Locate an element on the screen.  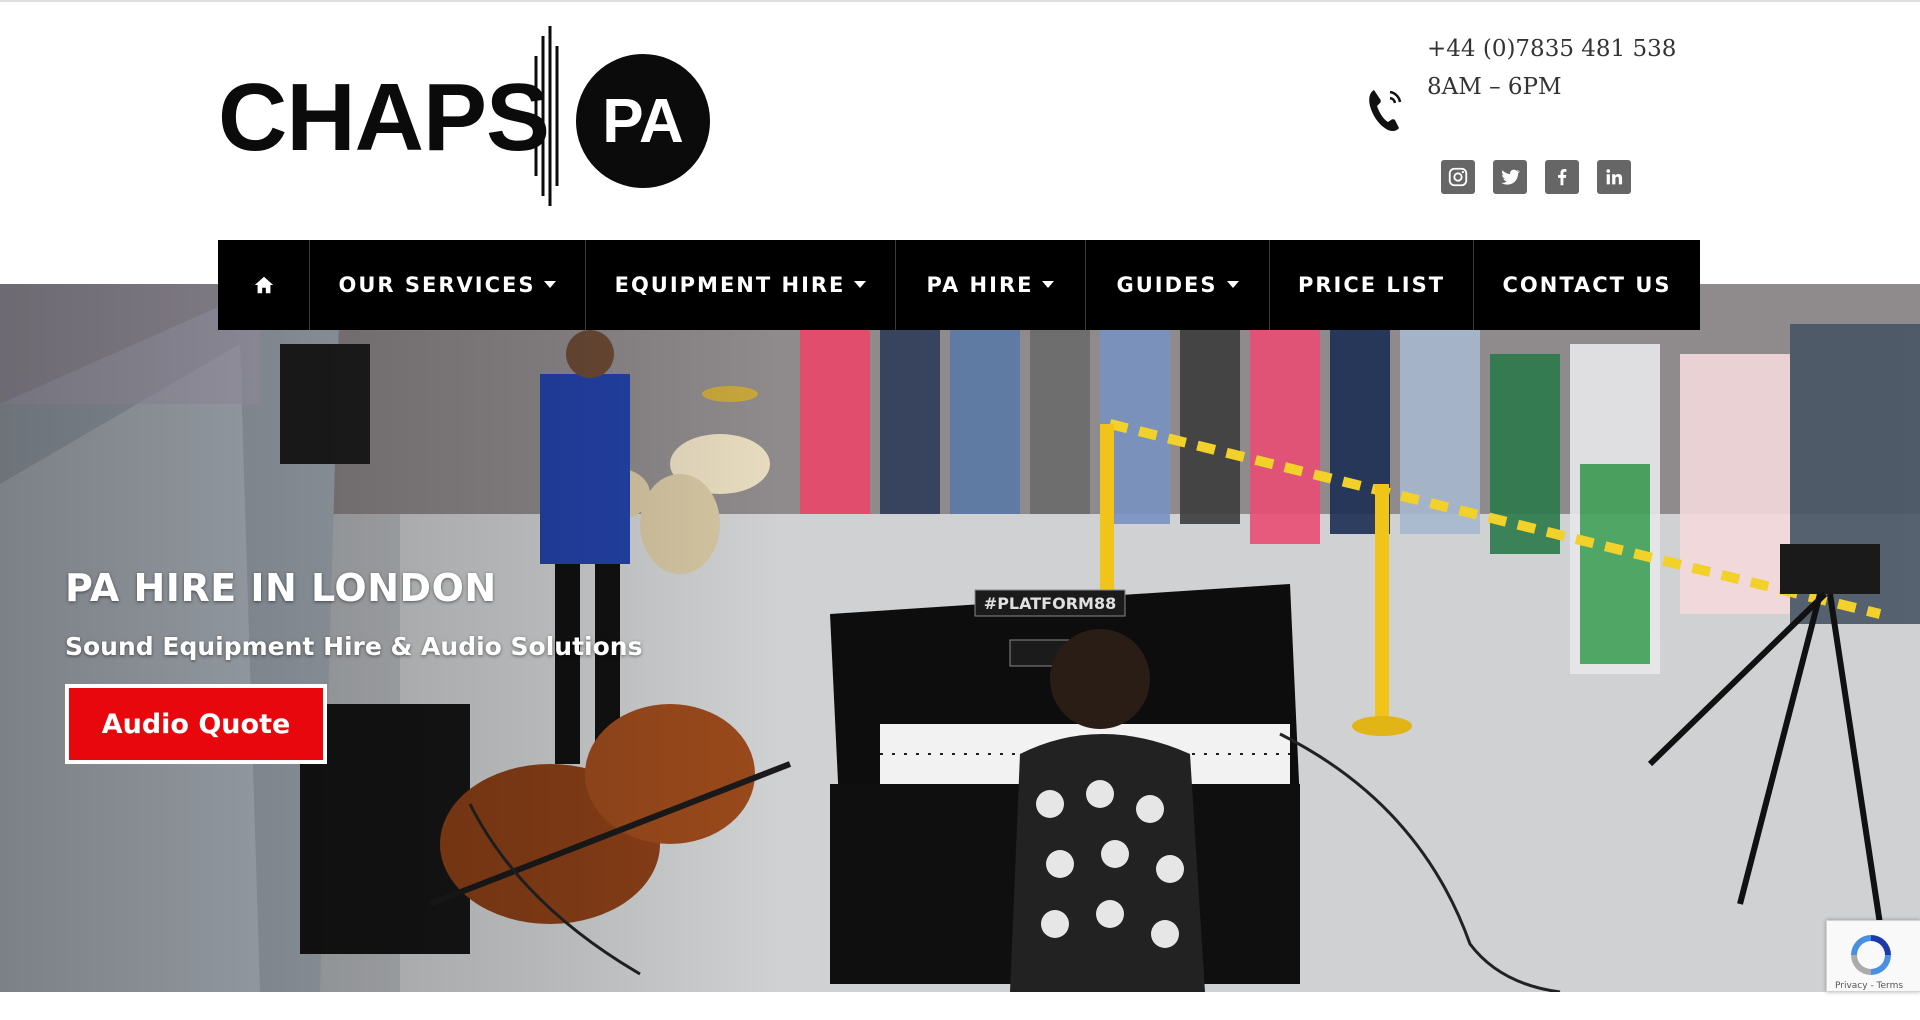
recaptcha-badge: Privacy - Terms is located at coordinates (1873, 956).